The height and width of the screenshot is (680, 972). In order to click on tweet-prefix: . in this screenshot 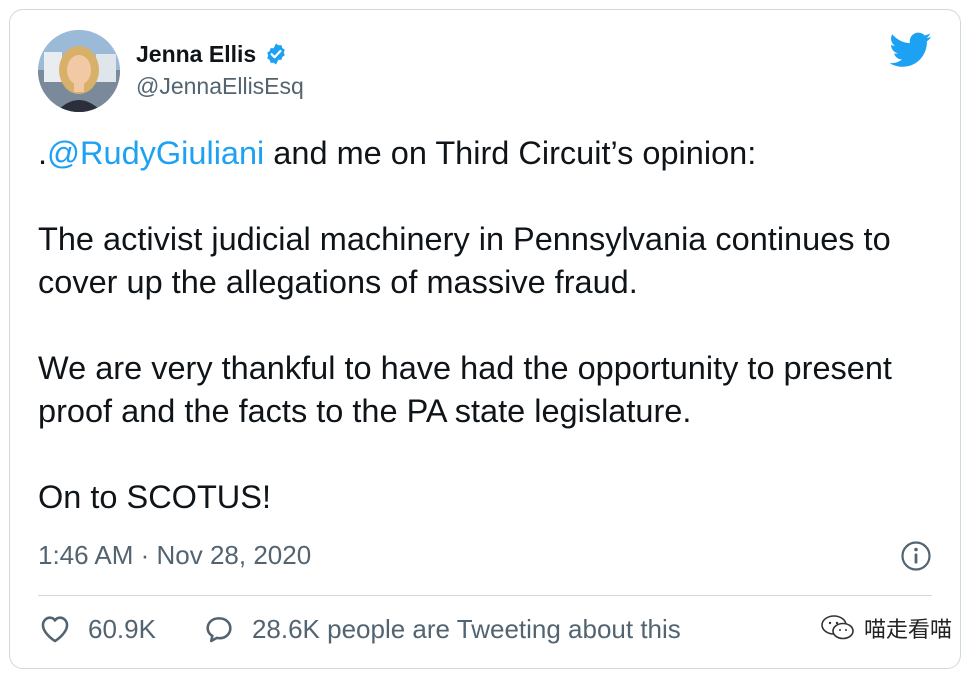, I will do `click(43, 153)`.